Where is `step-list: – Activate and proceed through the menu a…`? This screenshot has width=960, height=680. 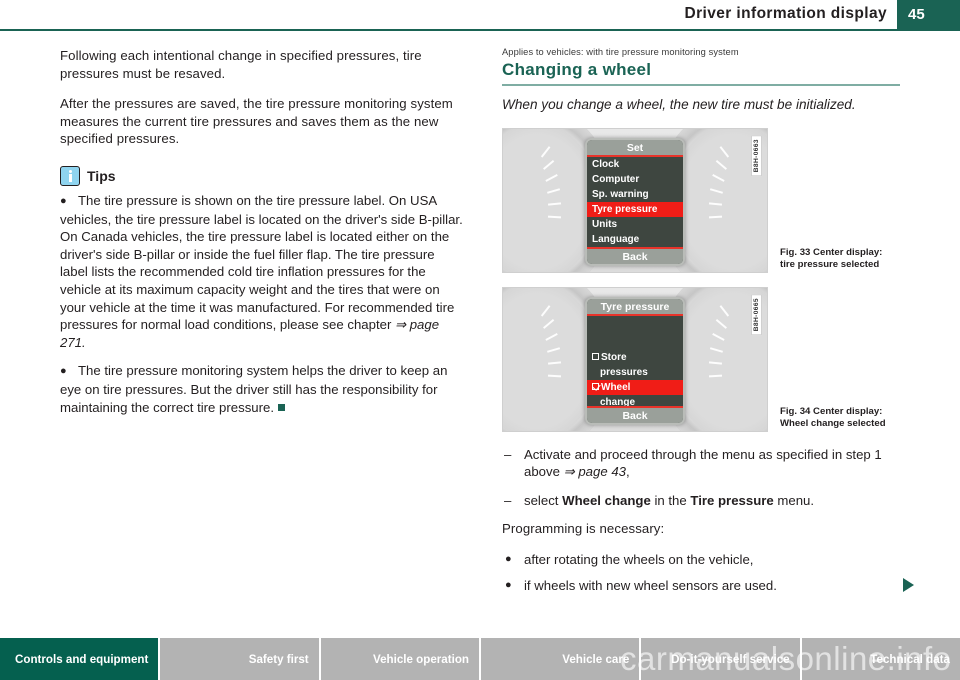 step-list: – Activate and proceed through the menu a… is located at coordinates (701, 478).